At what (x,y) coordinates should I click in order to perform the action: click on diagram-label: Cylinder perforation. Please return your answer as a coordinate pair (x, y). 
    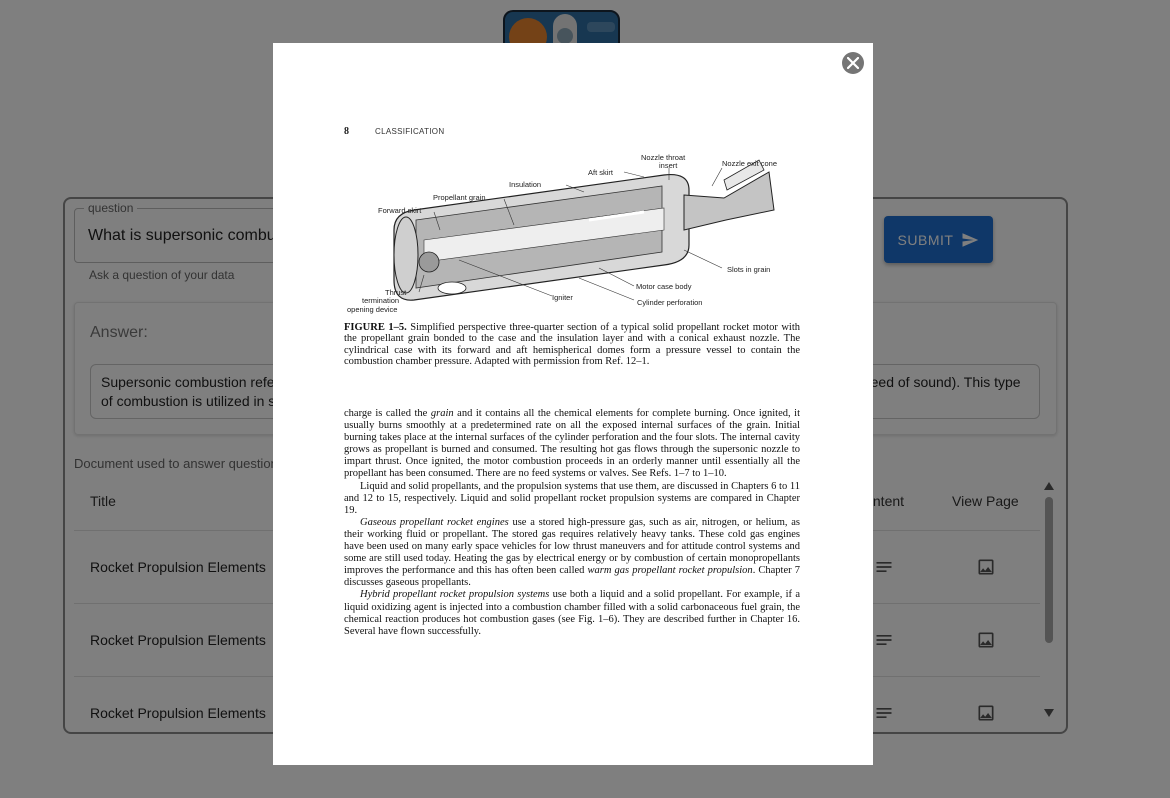
    Looking at the image, I should click on (669, 302).